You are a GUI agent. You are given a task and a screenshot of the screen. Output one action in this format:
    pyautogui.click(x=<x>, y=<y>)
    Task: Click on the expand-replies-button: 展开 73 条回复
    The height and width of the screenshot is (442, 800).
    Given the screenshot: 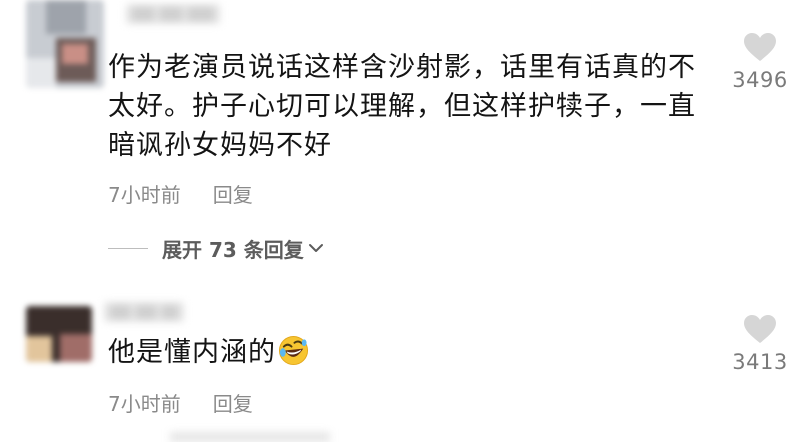 What is the action you would take?
    pyautogui.click(x=216, y=249)
    